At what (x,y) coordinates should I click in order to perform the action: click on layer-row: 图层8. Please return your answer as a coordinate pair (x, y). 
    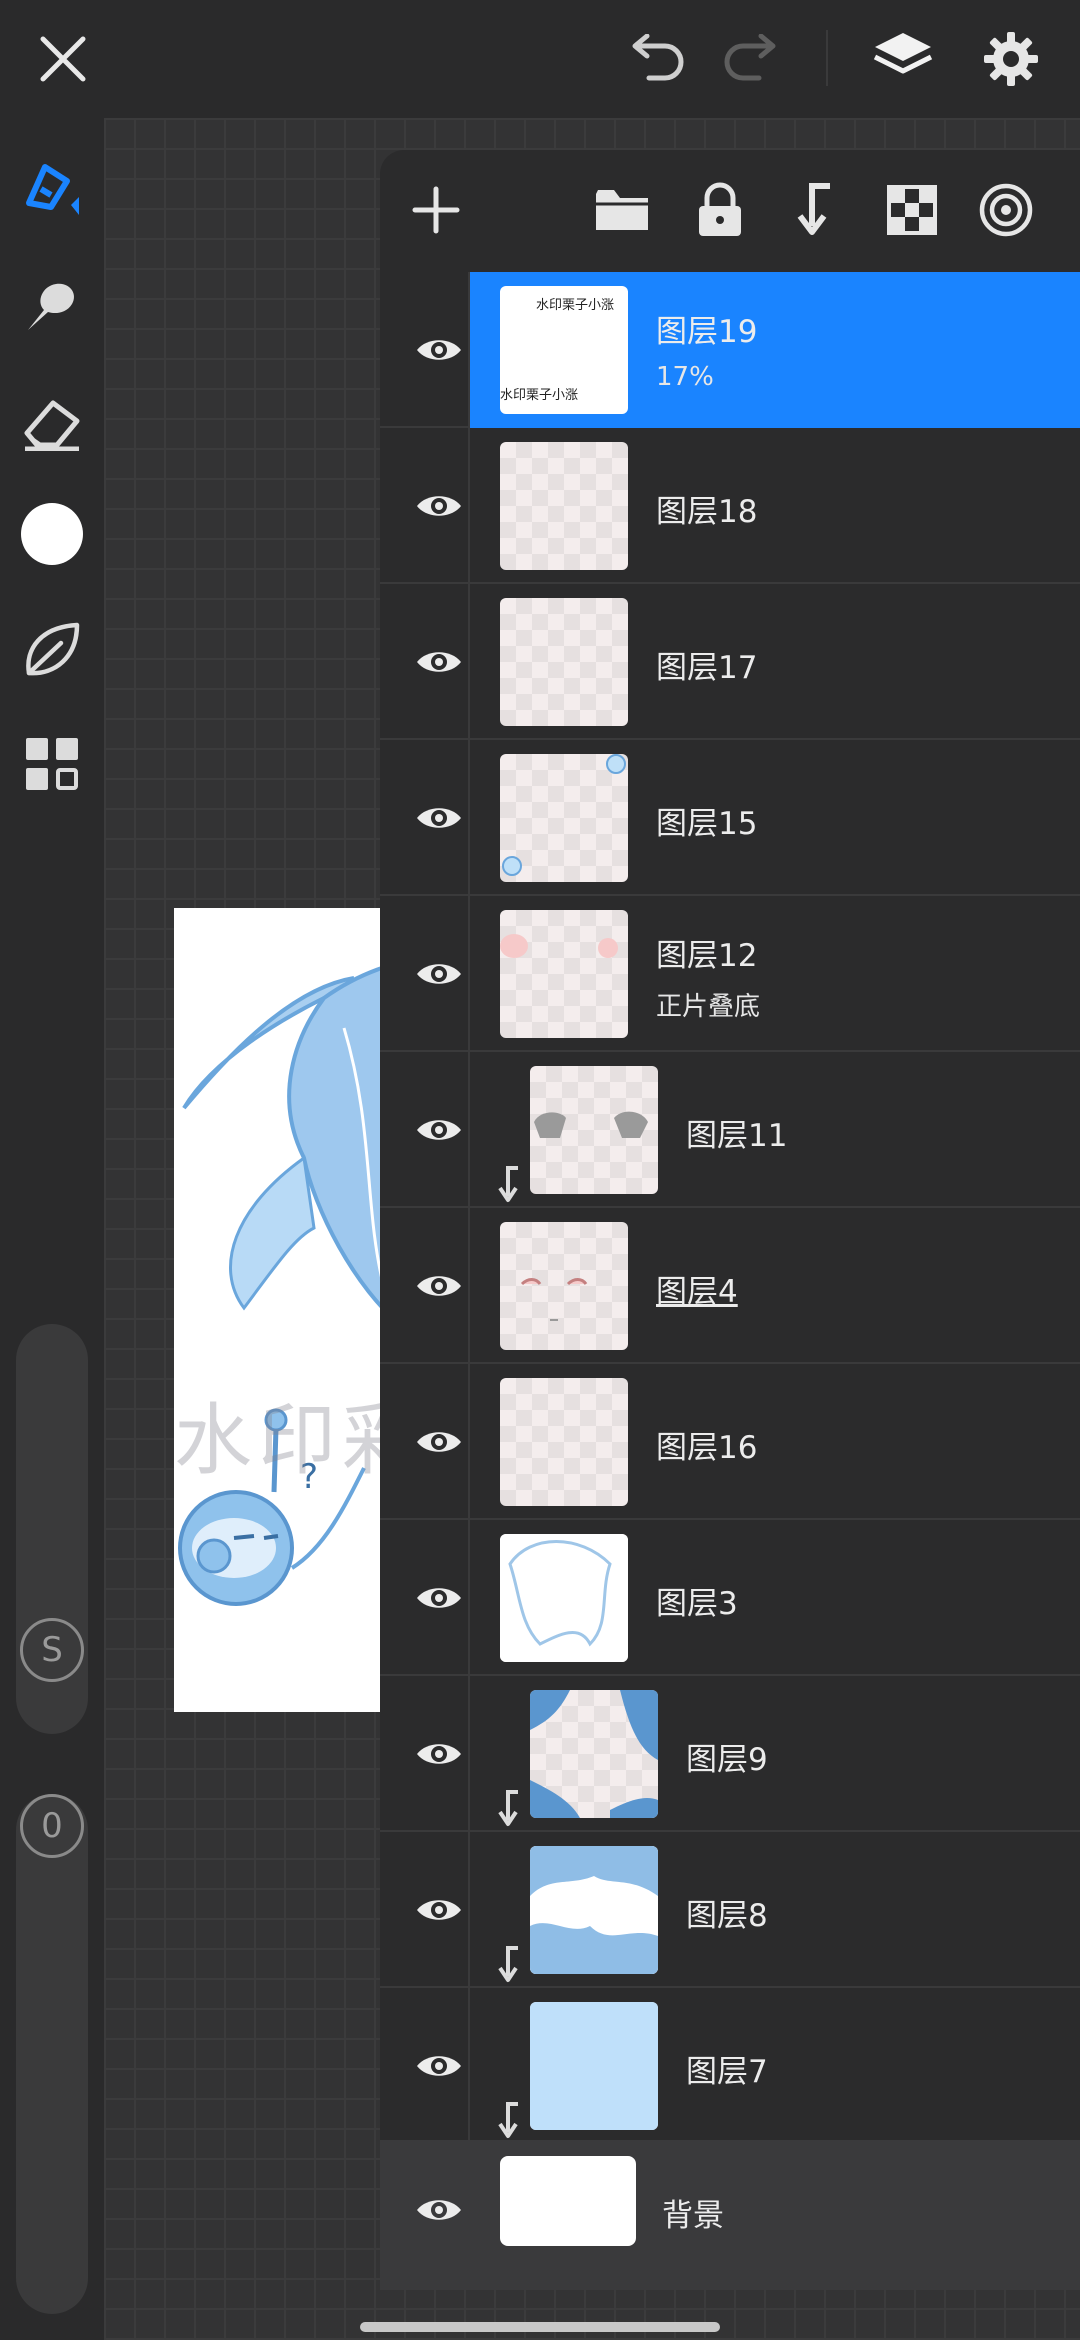
    Looking at the image, I should click on (730, 1910).